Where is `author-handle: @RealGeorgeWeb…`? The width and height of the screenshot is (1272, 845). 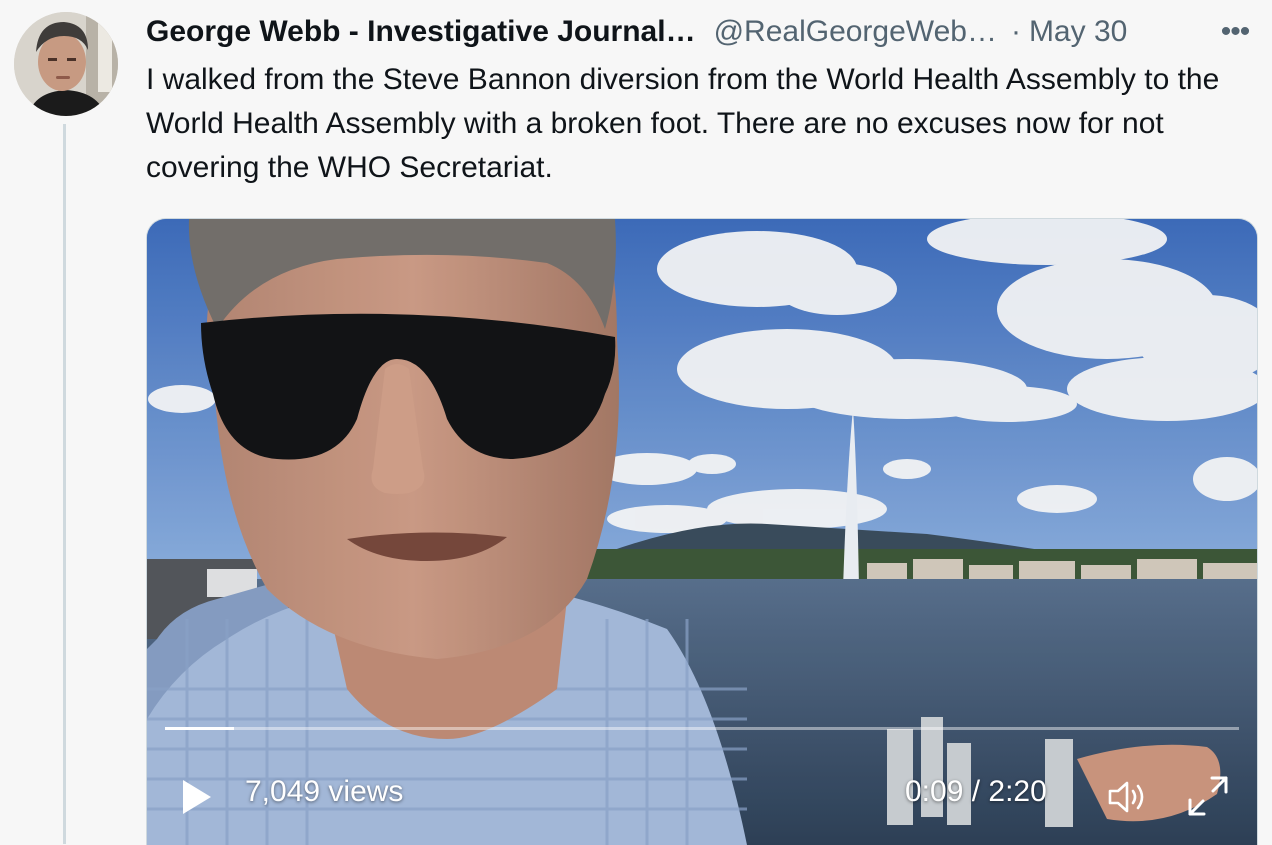
author-handle: @RealGeorgeWeb… is located at coordinates (855, 32).